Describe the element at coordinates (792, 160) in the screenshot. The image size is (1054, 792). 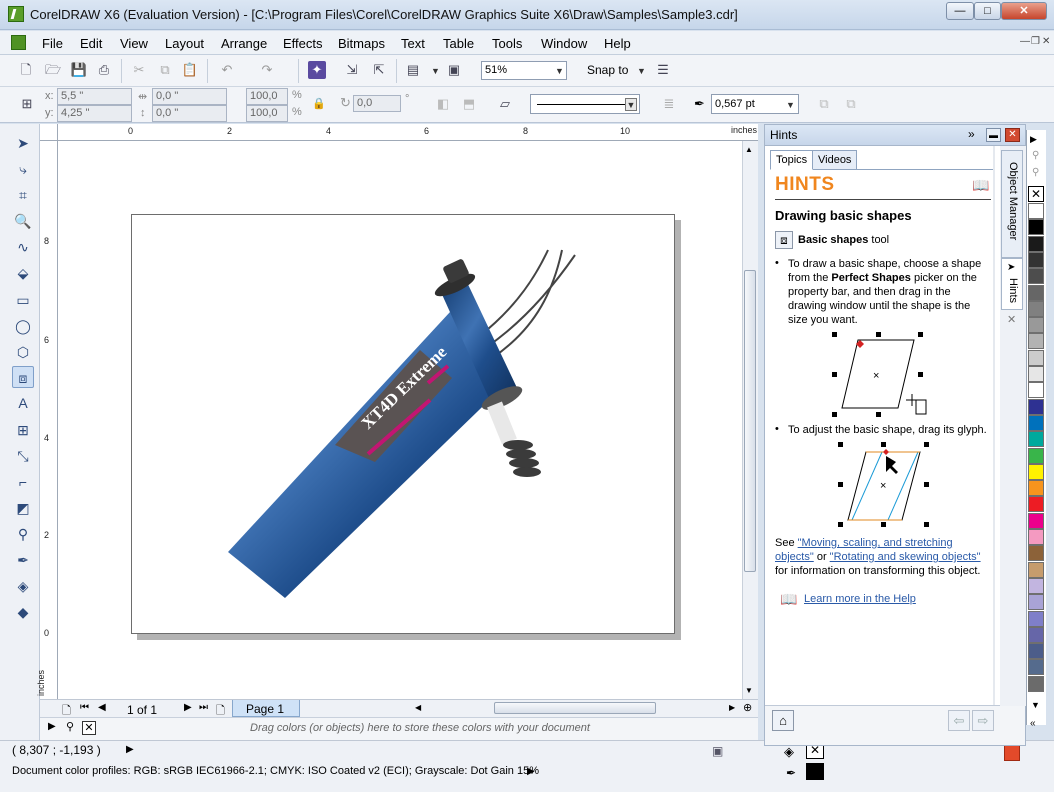
I see `tab-topics: Topics` at that location.